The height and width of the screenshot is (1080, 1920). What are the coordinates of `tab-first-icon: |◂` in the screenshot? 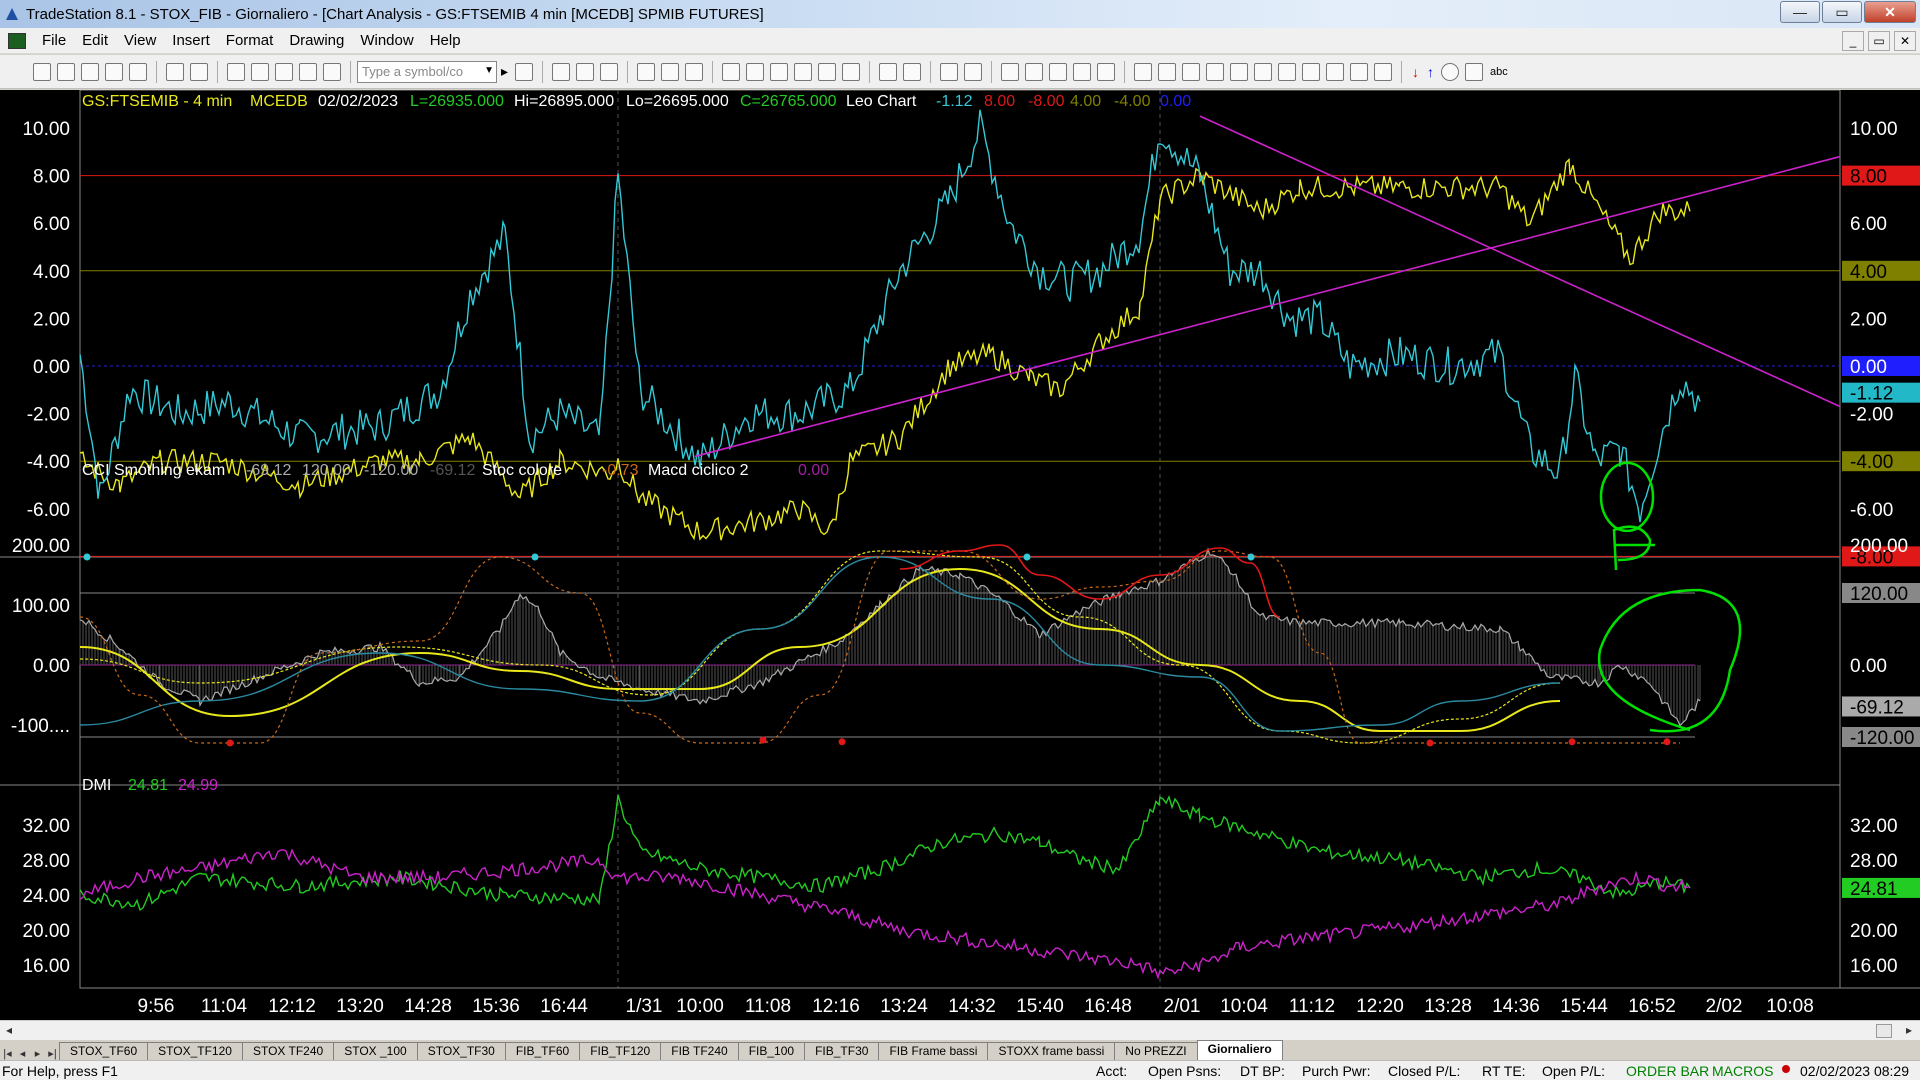 It's located at (7, 1053).